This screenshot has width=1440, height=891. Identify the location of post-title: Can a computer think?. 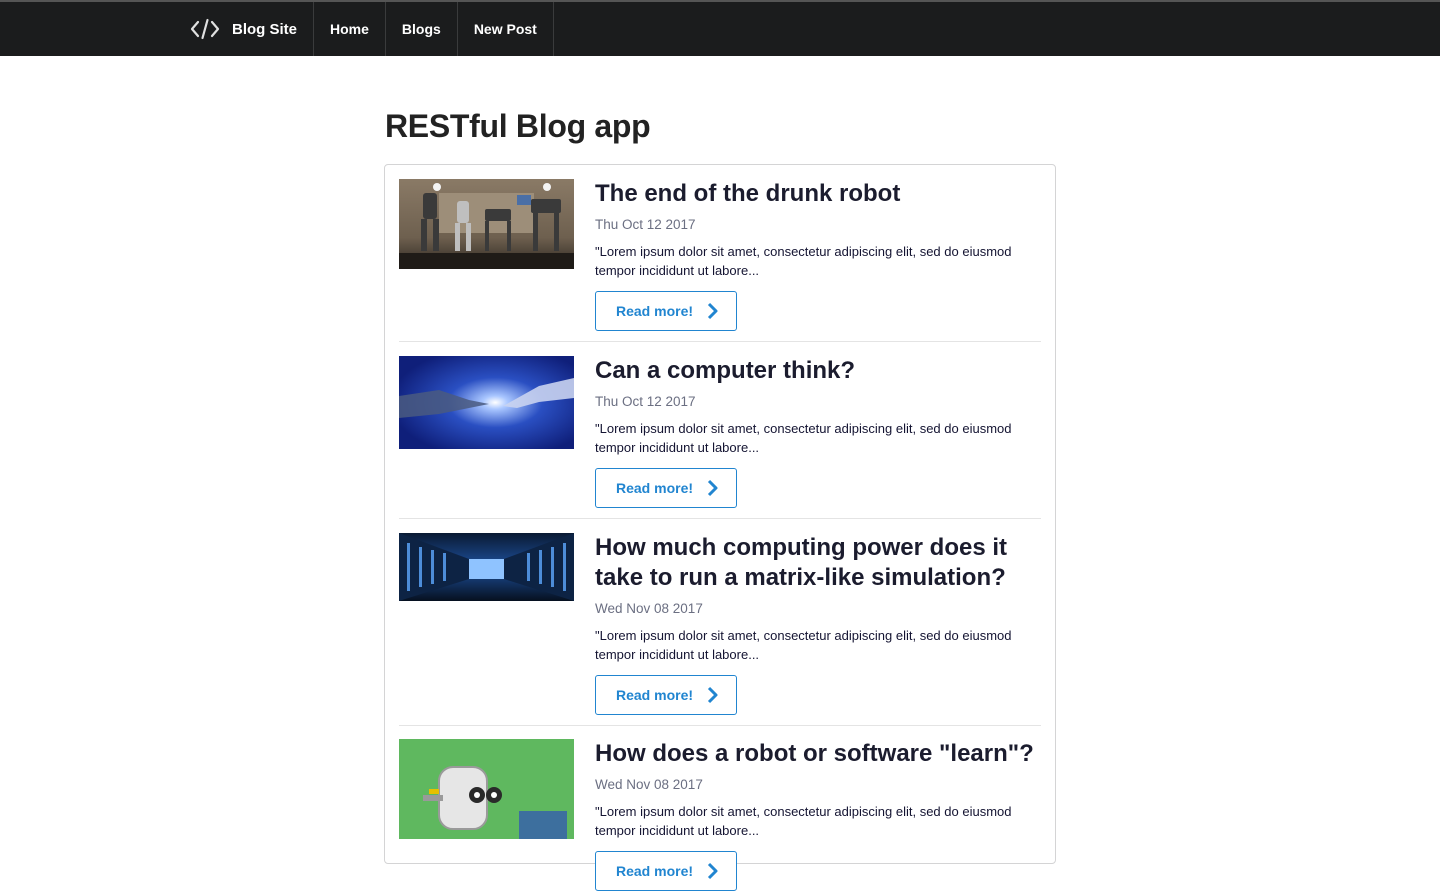
(818, 371).